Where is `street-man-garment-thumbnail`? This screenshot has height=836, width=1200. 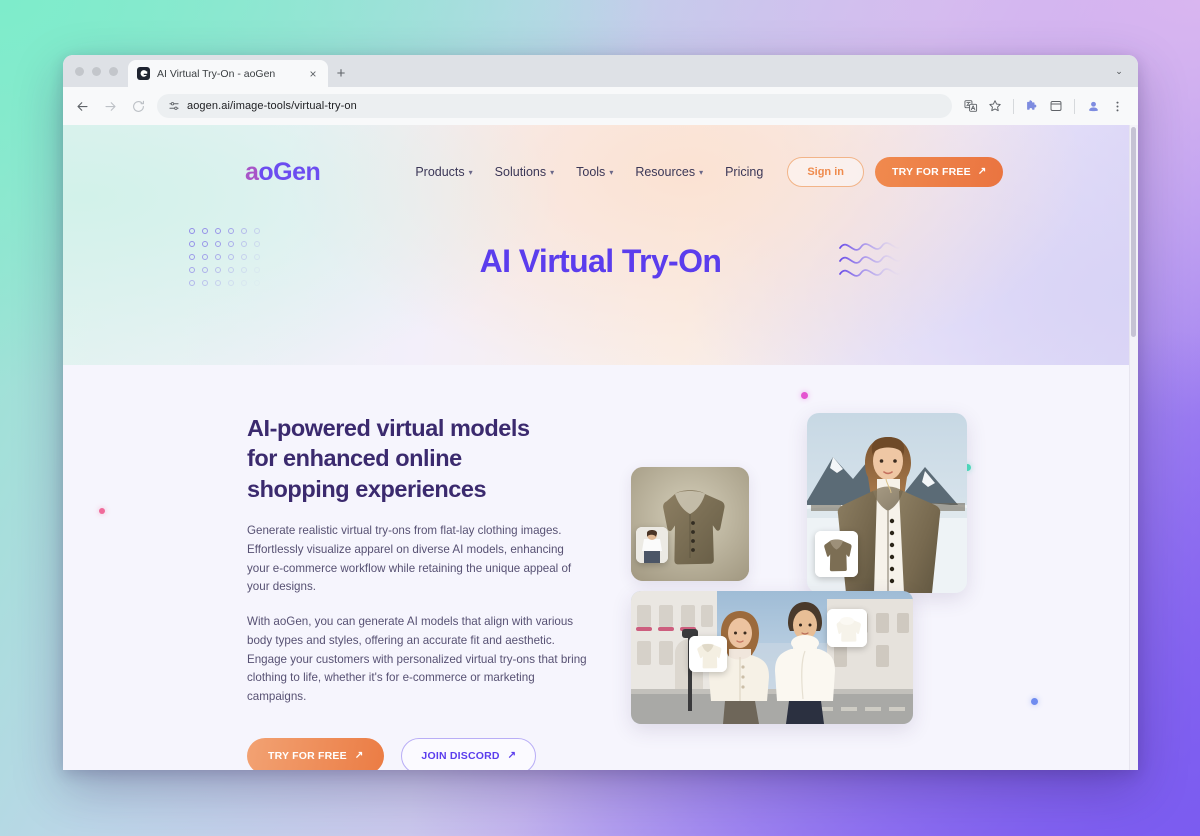 street-man-garment-thumbnail is located at coordinates (847, 628).